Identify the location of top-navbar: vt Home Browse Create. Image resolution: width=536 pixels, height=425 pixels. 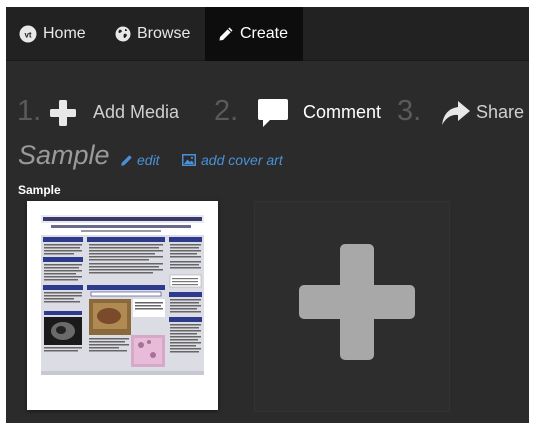
(267, 34).